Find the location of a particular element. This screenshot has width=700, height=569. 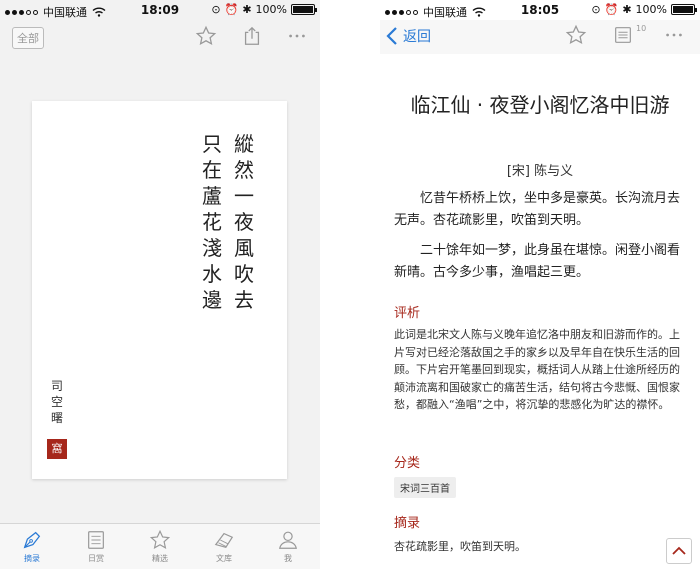

poem-column-2: 只在蘆花淺水邊 is located at coordinates (212, 222).